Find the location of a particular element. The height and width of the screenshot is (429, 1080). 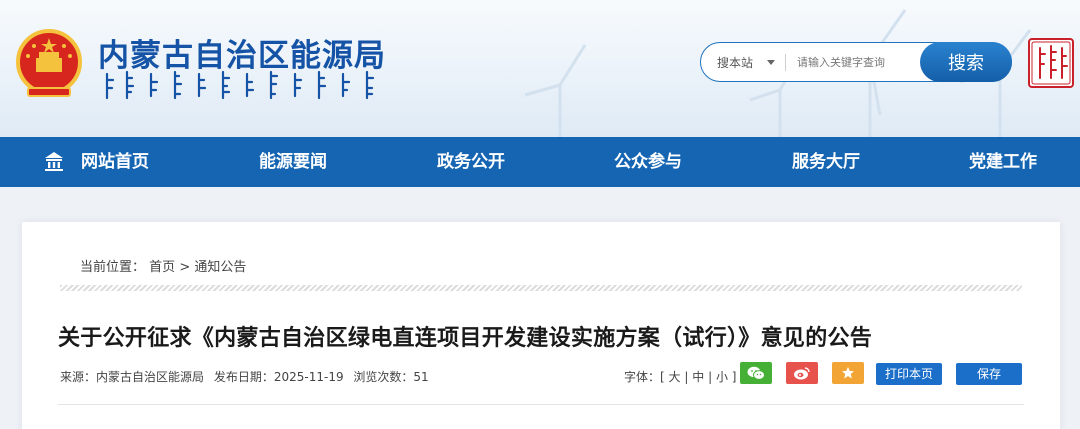

breadcrumb-prefix: 当前位置： is located at coordinates (113, 267).